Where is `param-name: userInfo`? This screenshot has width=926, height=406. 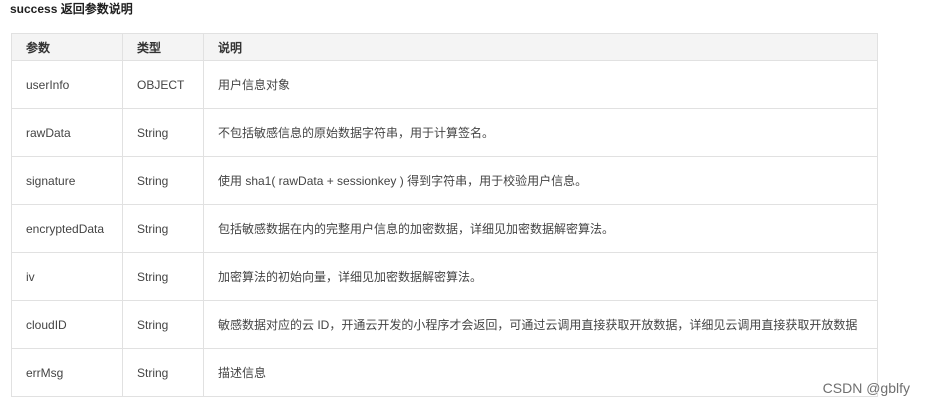
param-name: userInfo is located at coordinates (67, 84).